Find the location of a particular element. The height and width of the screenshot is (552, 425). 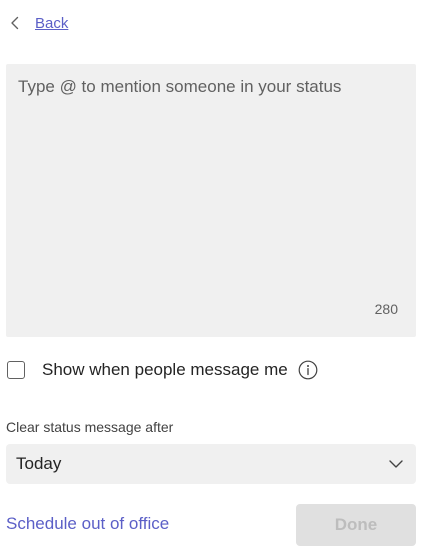

info-icon is located at coordinates (308, 370).